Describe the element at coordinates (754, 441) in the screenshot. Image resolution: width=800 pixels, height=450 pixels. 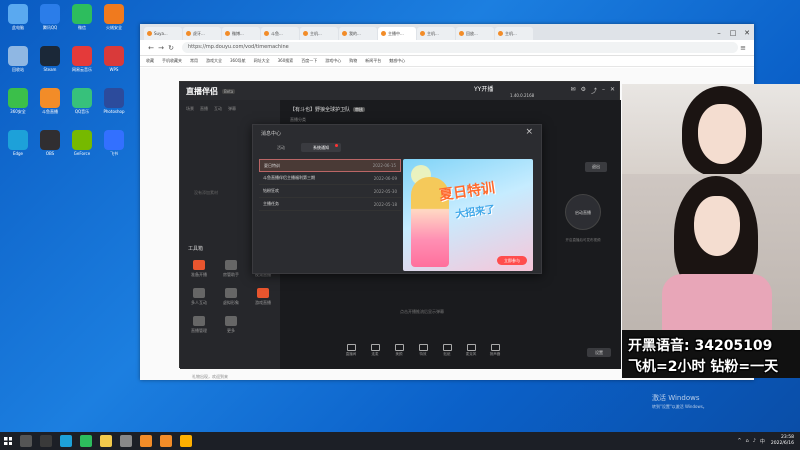
I see `volume-icon: ♪` at that location.